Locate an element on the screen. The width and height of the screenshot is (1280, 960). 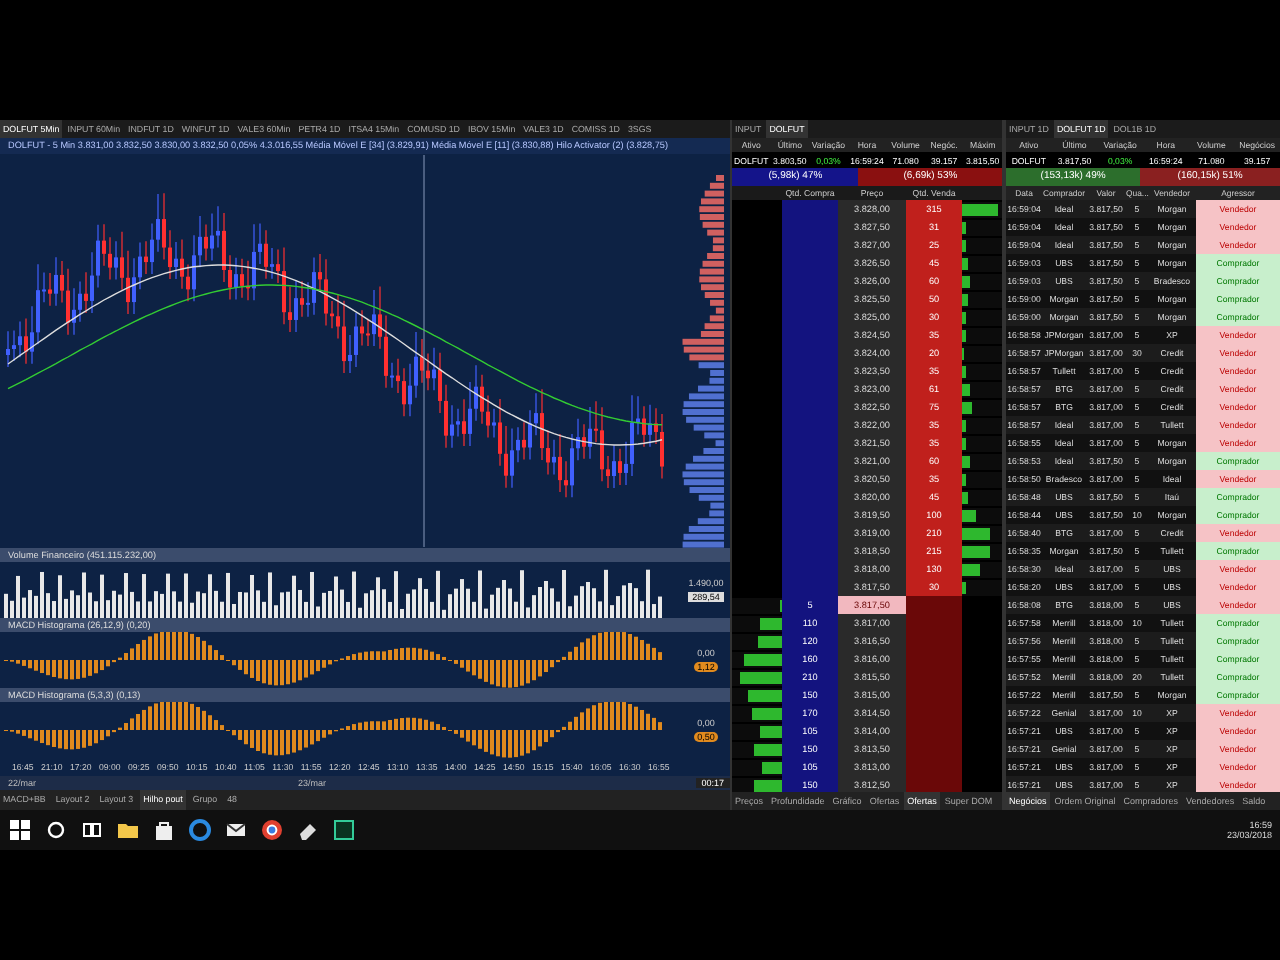
app-icon is located at coordinates (344, 830).